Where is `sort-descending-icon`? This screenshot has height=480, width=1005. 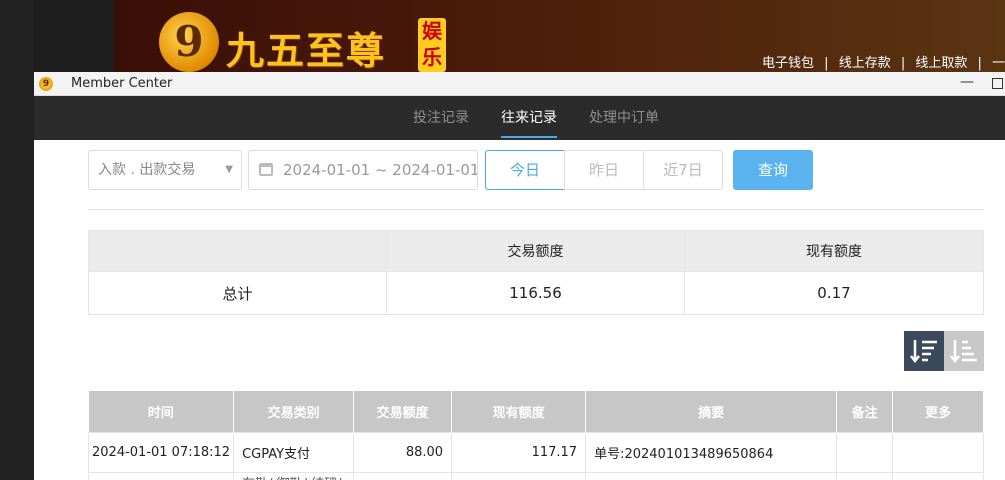
sort-descending-icon is located at coordinates (923, 352).